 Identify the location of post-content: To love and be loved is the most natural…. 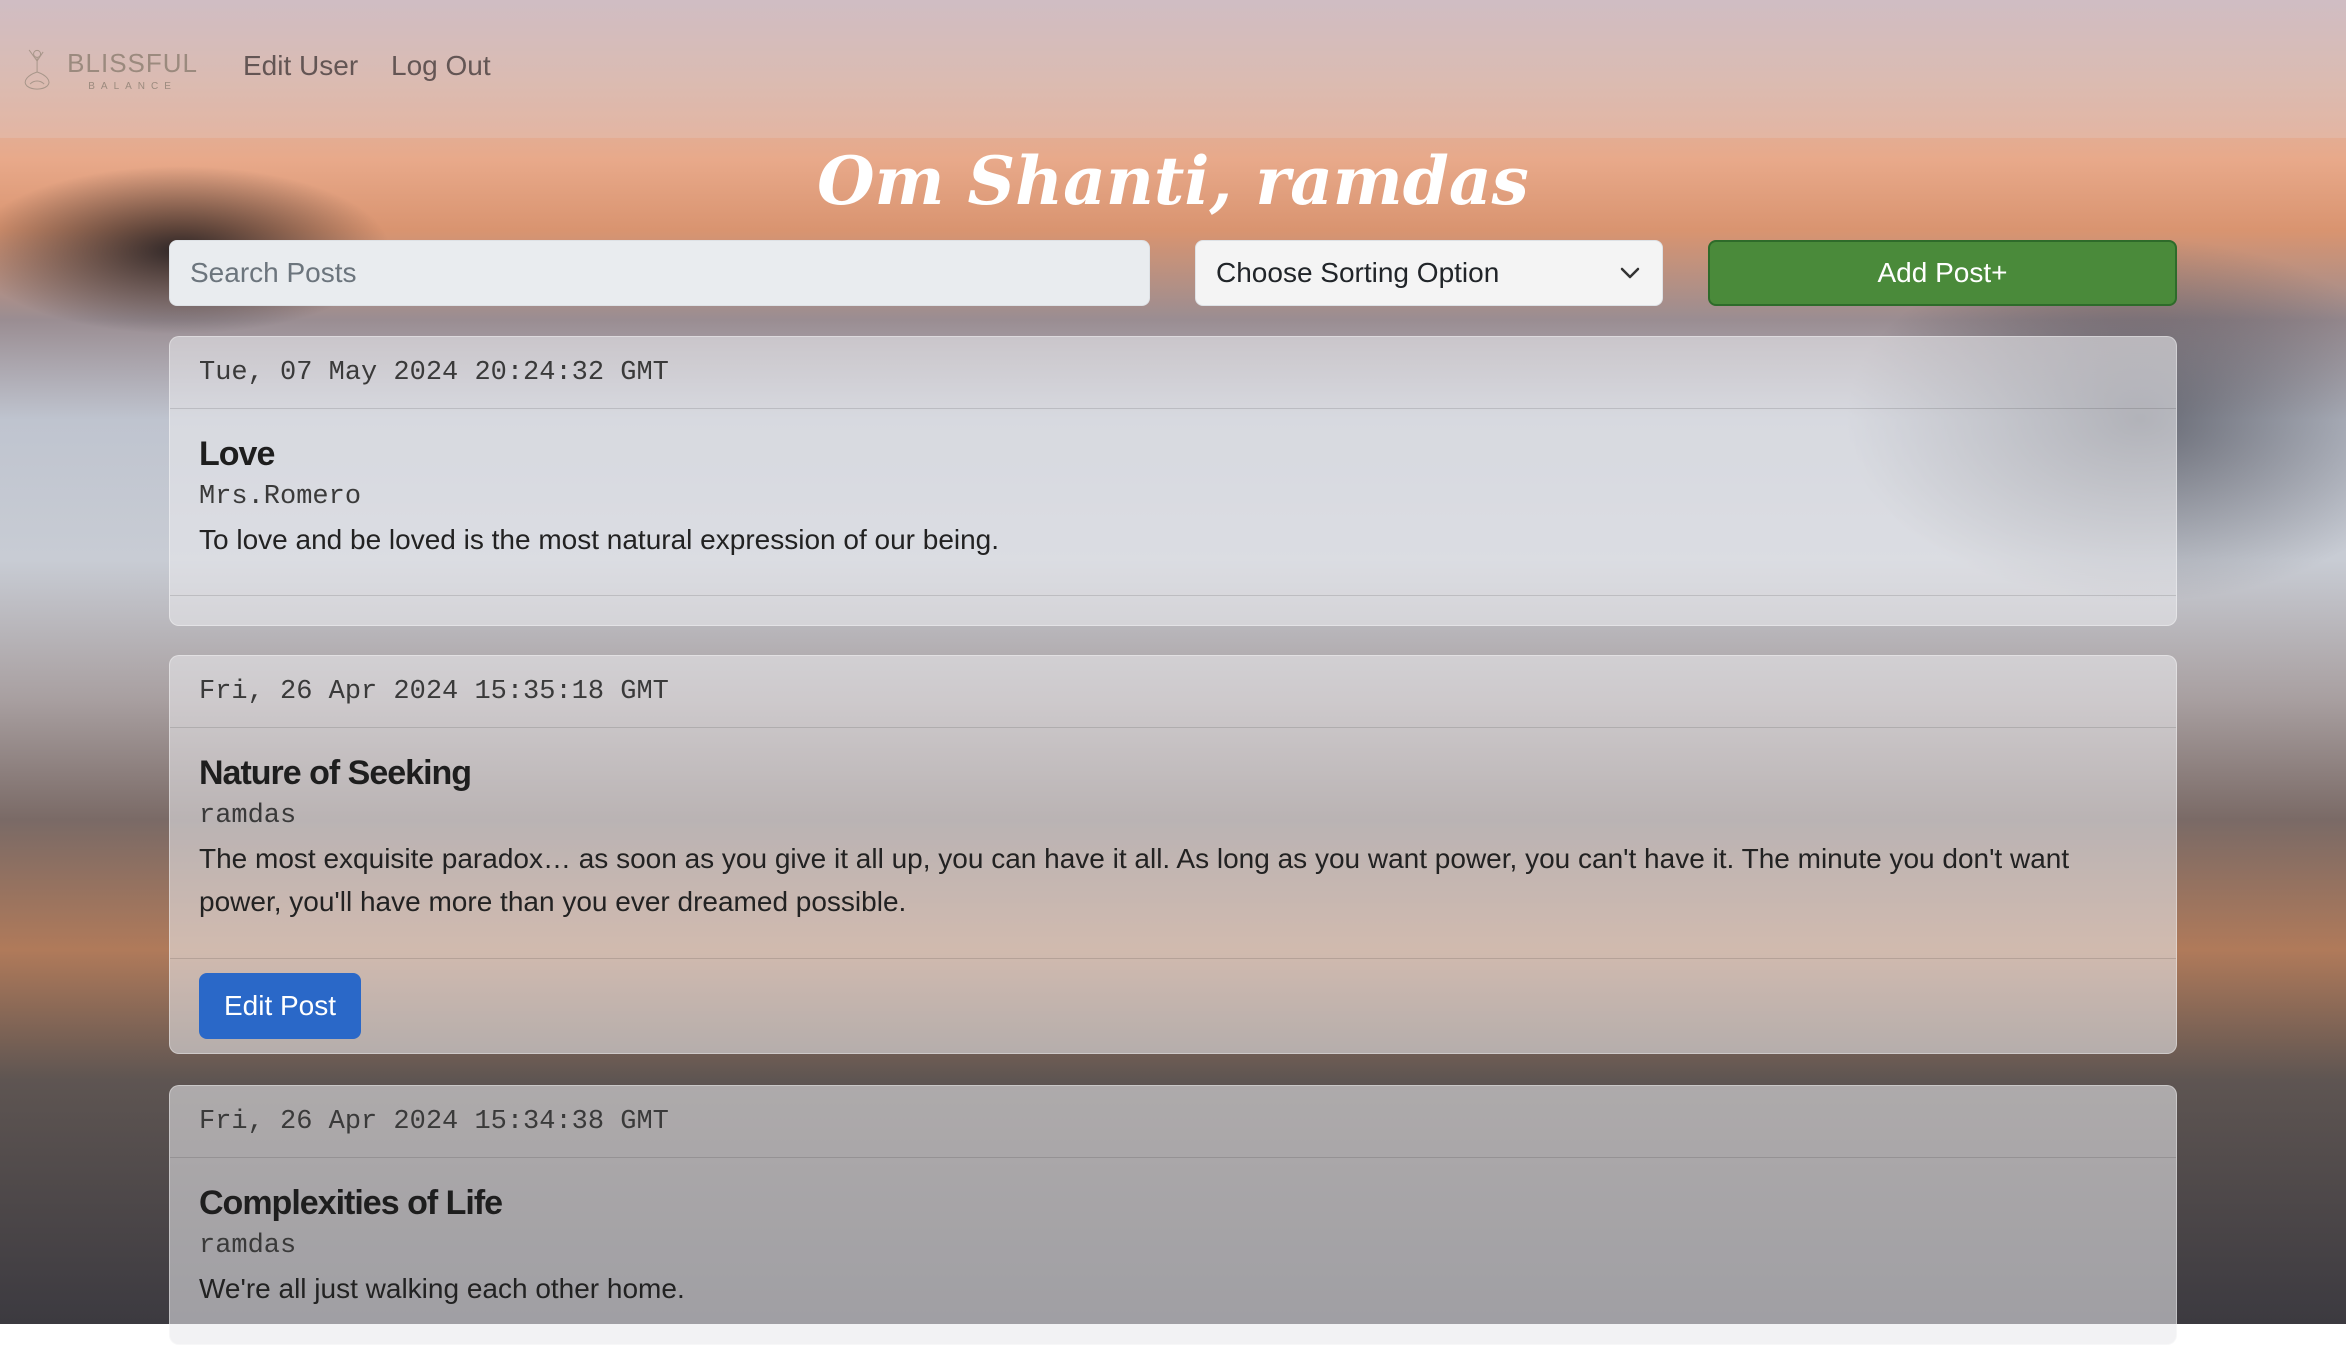
(599, 539).